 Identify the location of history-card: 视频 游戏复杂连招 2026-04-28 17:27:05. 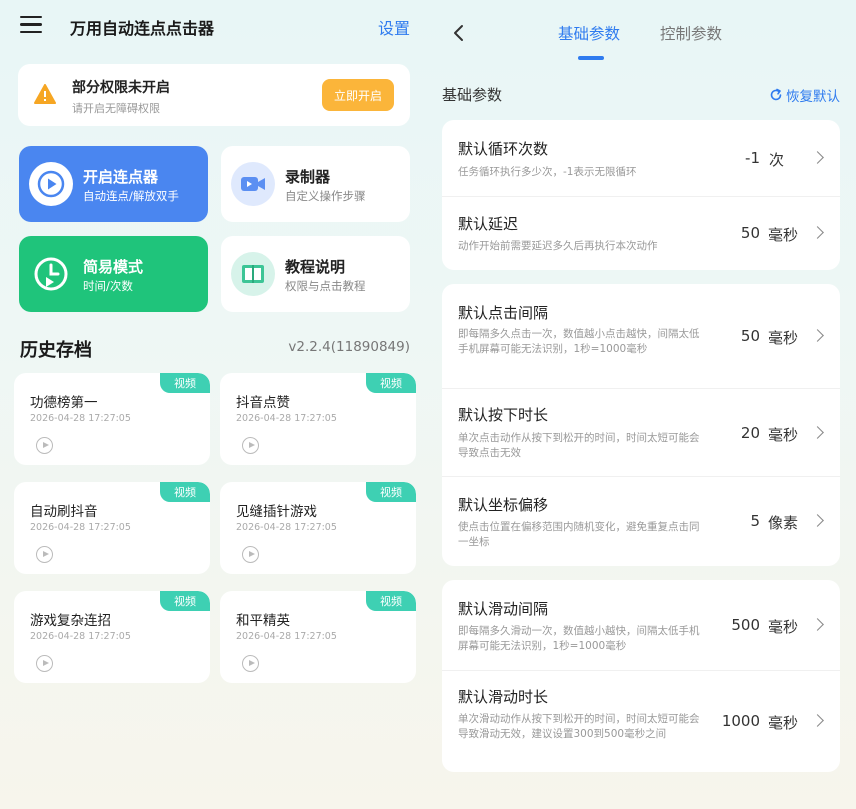
(112, 637).